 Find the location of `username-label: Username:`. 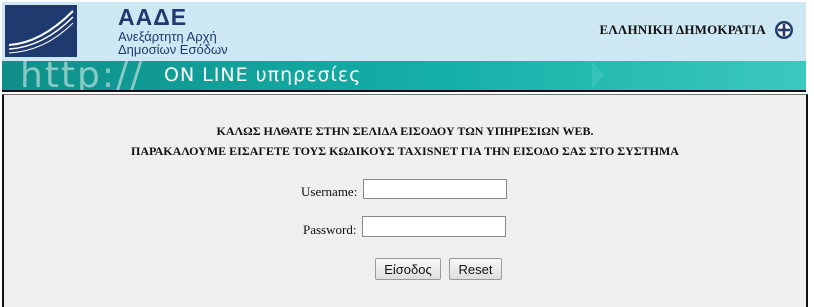

username-label: Username: is located at coordinates (329, 191).